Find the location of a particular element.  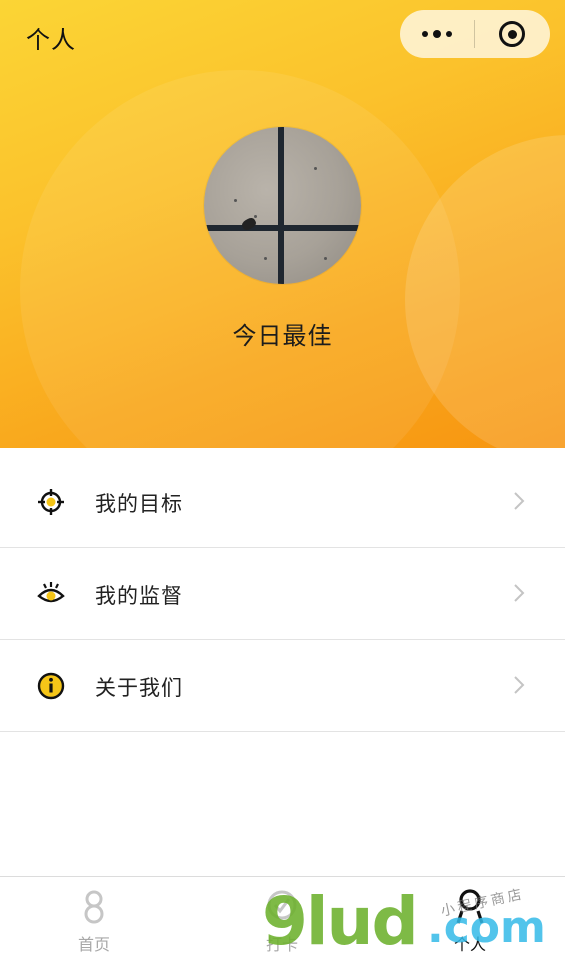

menu-item-label: 我的目标 is located at coordinates (139, 504).